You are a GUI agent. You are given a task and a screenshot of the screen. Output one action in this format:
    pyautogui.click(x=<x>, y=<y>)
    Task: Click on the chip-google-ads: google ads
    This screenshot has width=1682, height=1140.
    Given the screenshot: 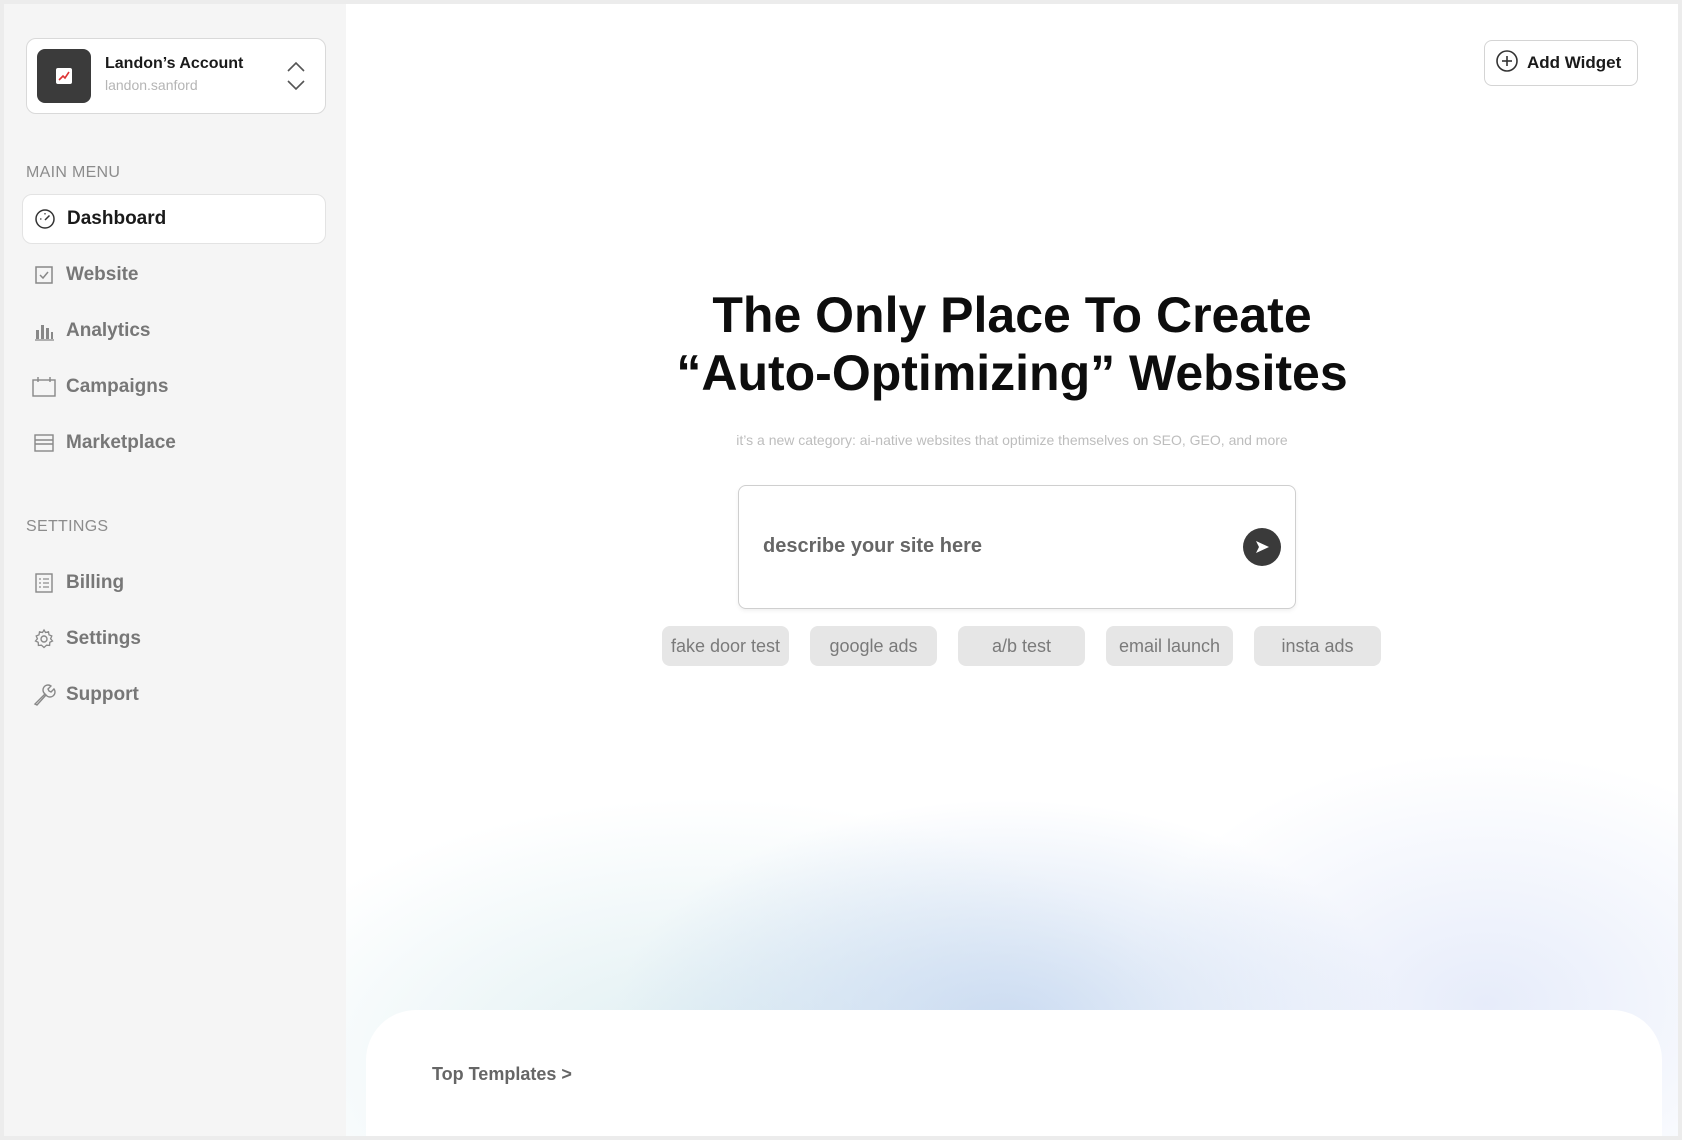 What is the action you would take?
    pyautogui.click(x=873, y=646)
    